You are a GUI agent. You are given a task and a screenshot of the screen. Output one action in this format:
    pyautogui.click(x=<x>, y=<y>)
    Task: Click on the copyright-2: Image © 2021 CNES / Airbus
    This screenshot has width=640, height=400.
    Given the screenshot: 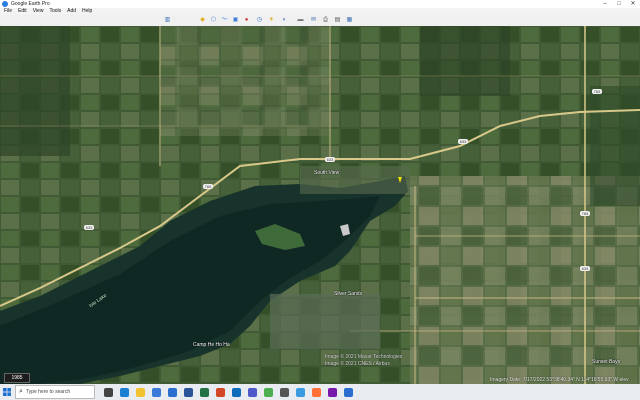 What is the action you would take?
    pyautogui.click(x=357, y=364)
    